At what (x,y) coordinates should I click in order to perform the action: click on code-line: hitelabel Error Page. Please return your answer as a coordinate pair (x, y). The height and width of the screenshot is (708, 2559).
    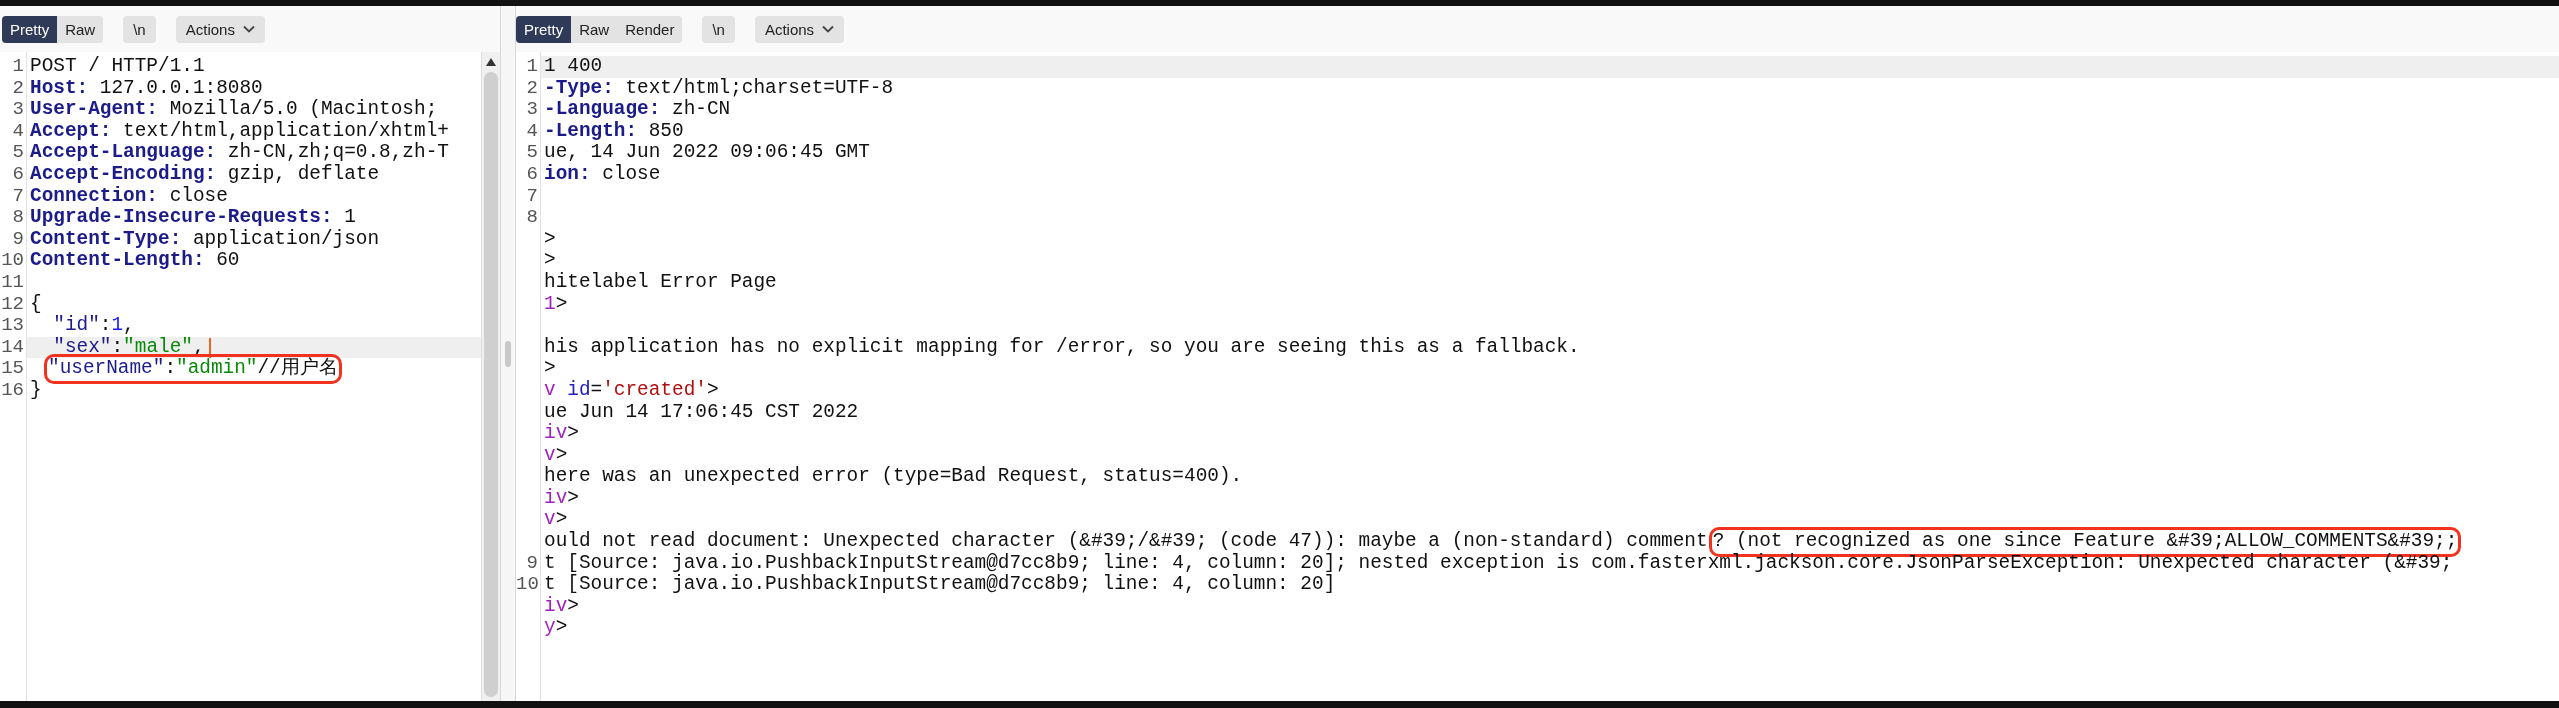
    Looking at the image, I should click on (660, 282).